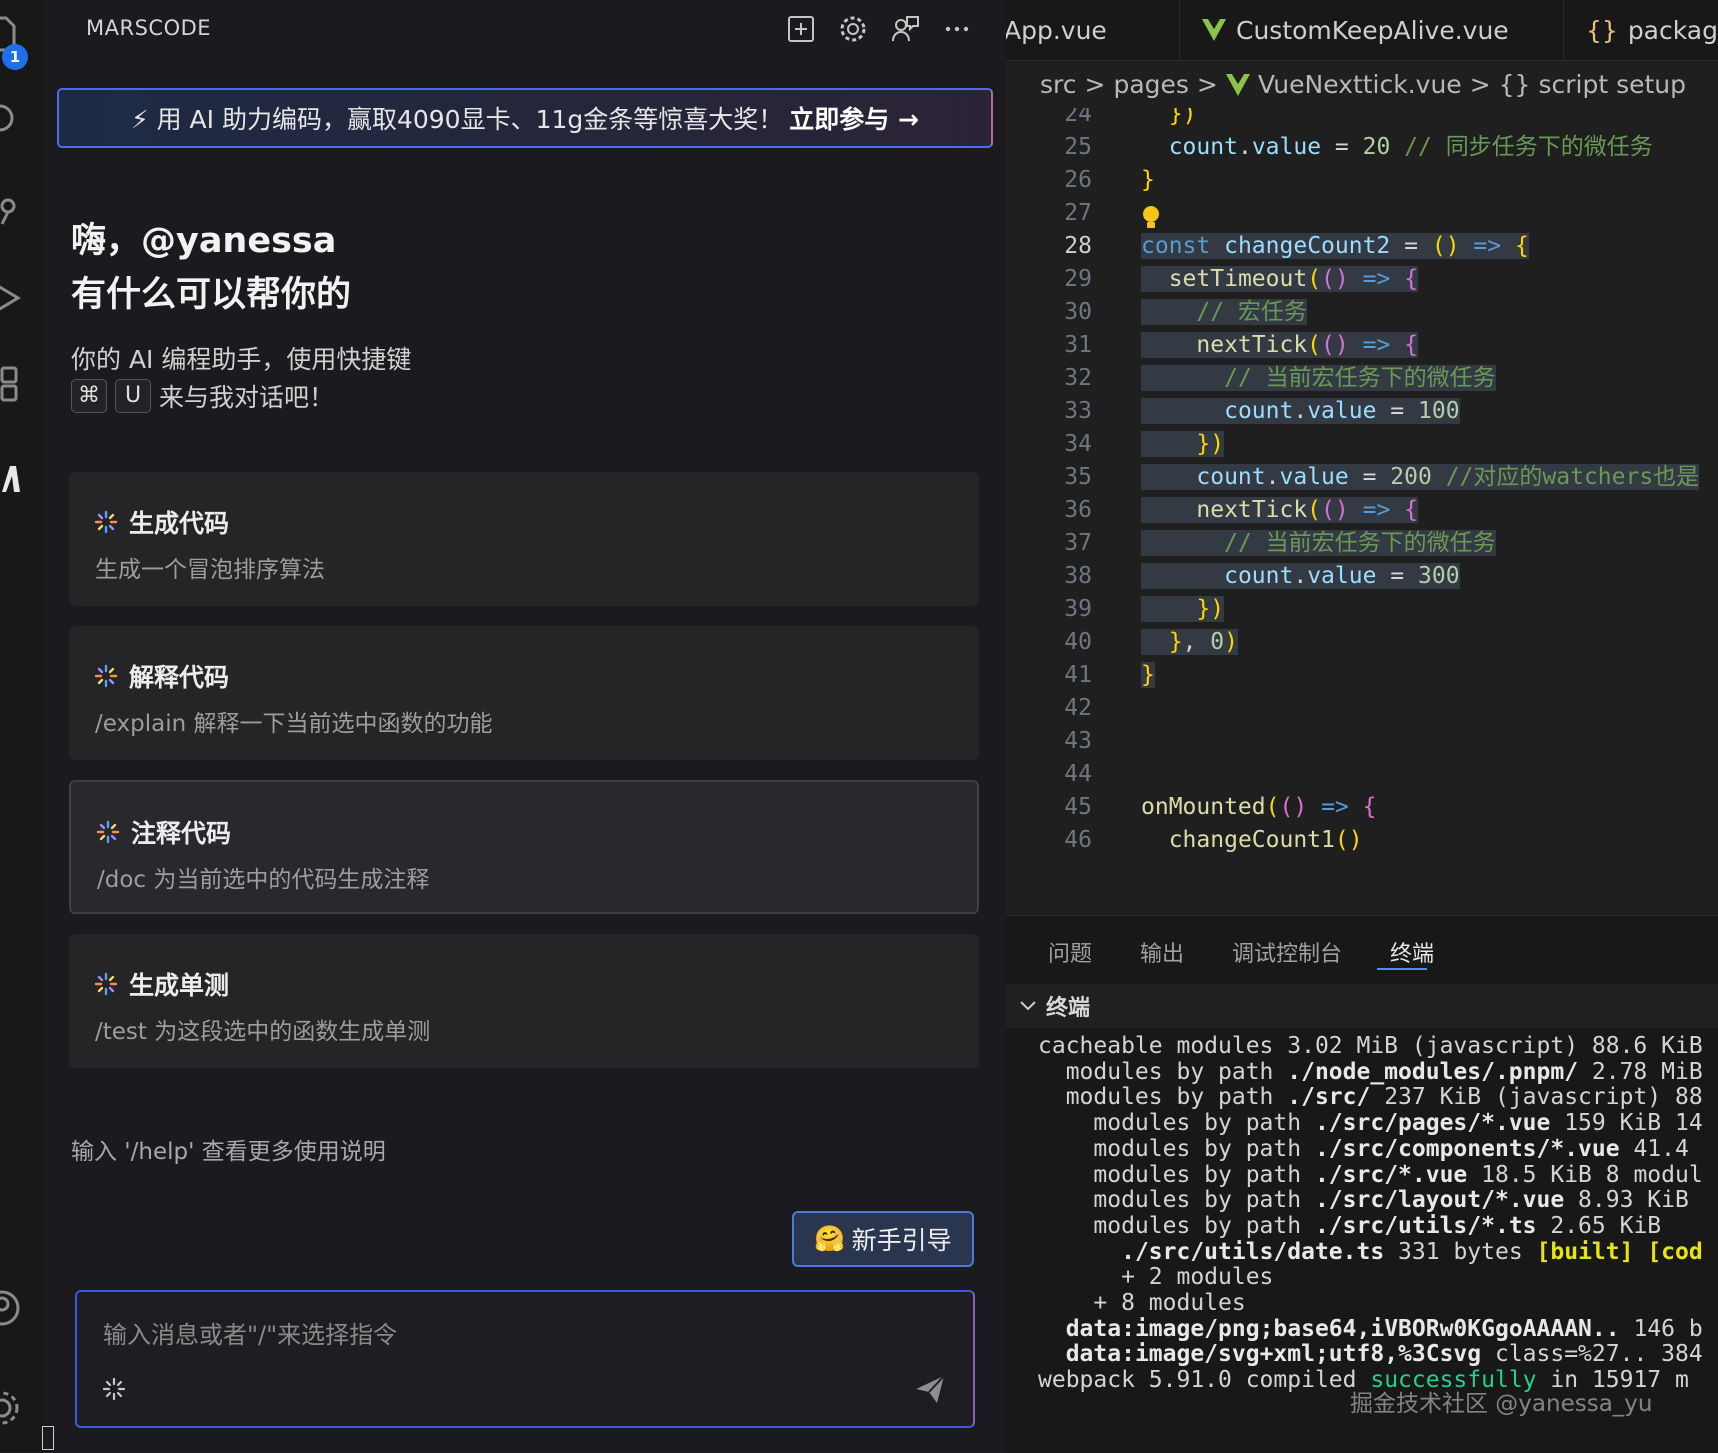 This screenshot has width=1718, height=1453. Describe the element at coordinates (1362, 180) in the screenshot. I see `code-line: 26}` at that location.